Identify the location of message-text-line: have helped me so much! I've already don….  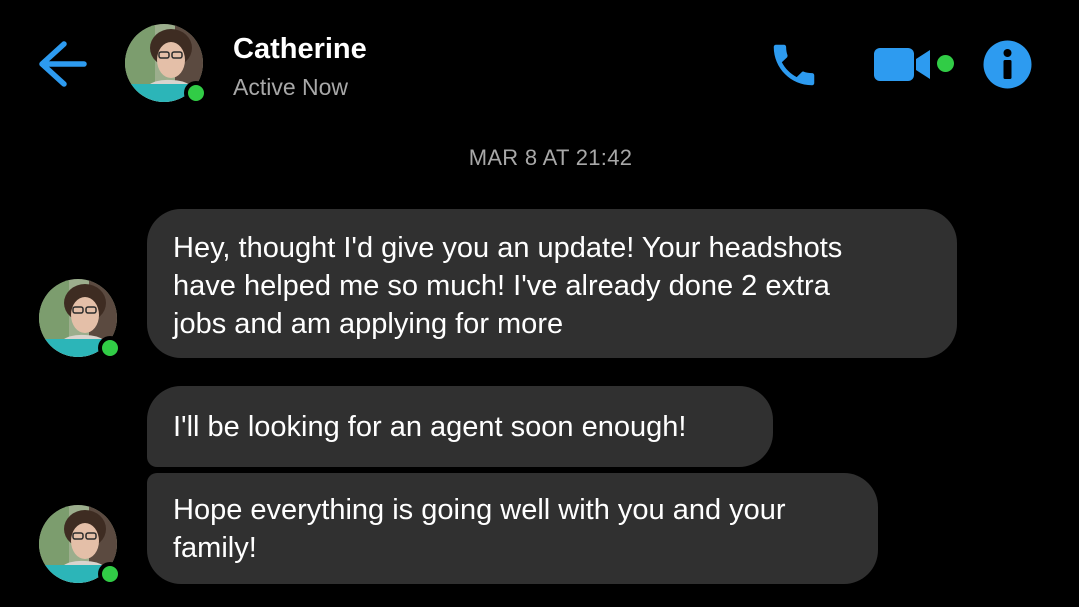
(501, 286).